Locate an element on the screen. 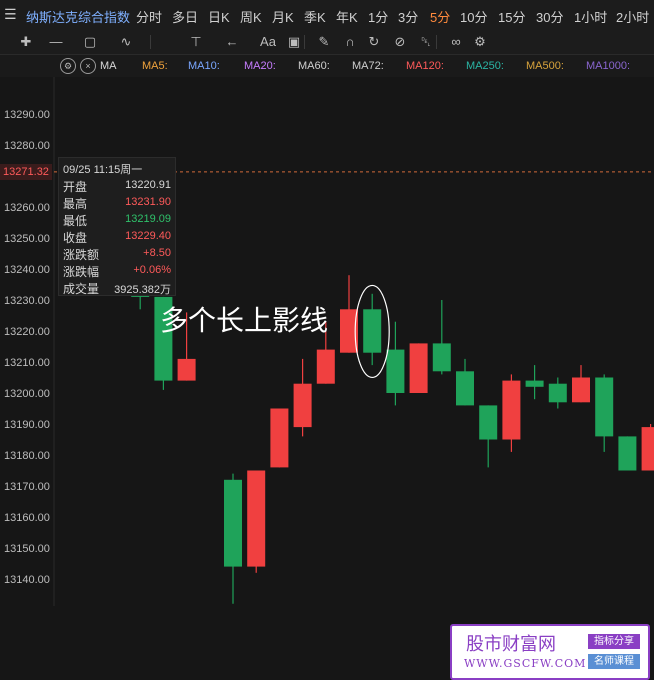  y-tick-label: 13150.00 is located at coordinates (27, 549).